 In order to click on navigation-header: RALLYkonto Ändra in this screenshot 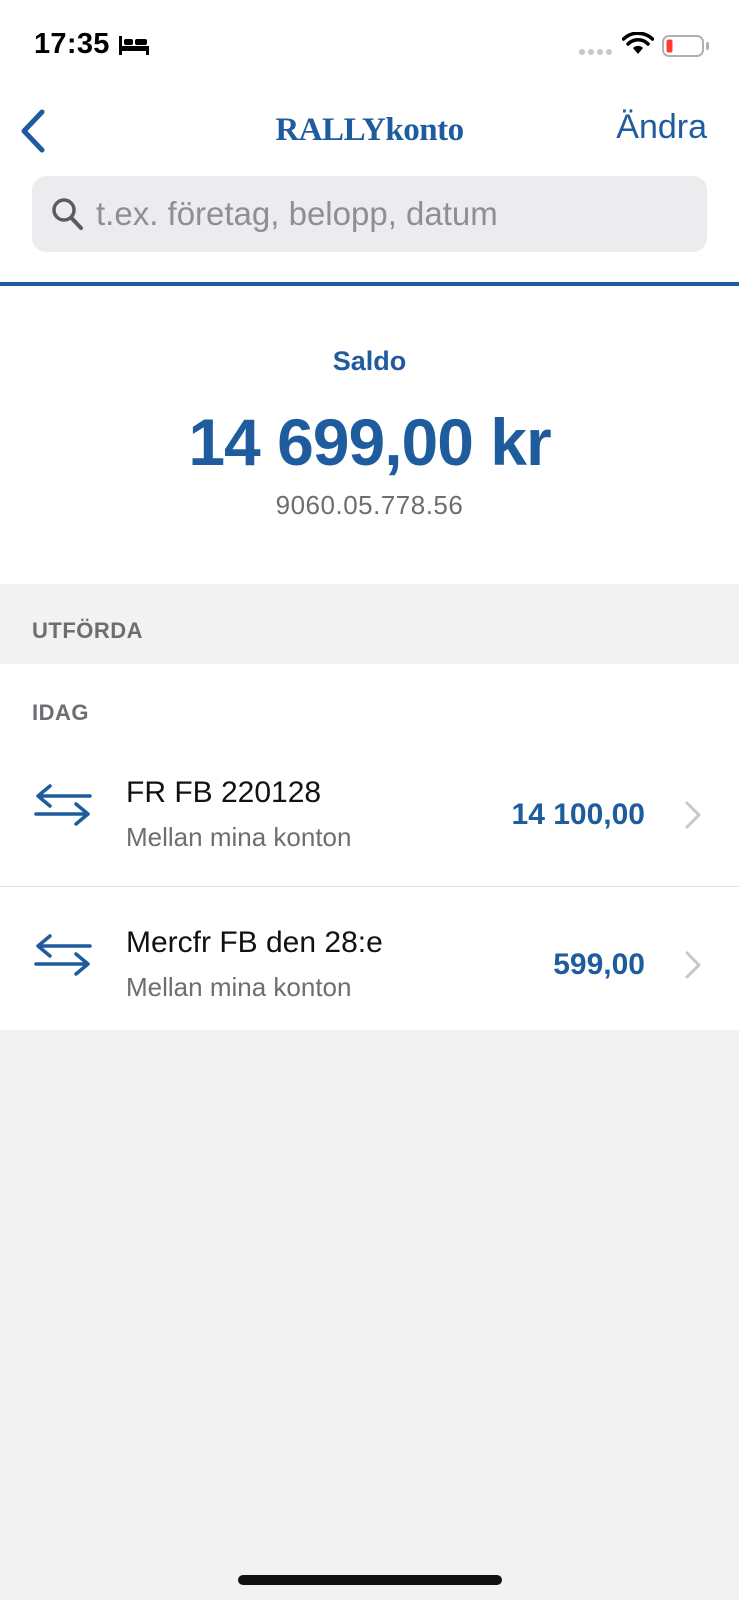, I will do `click(369, 187)`.